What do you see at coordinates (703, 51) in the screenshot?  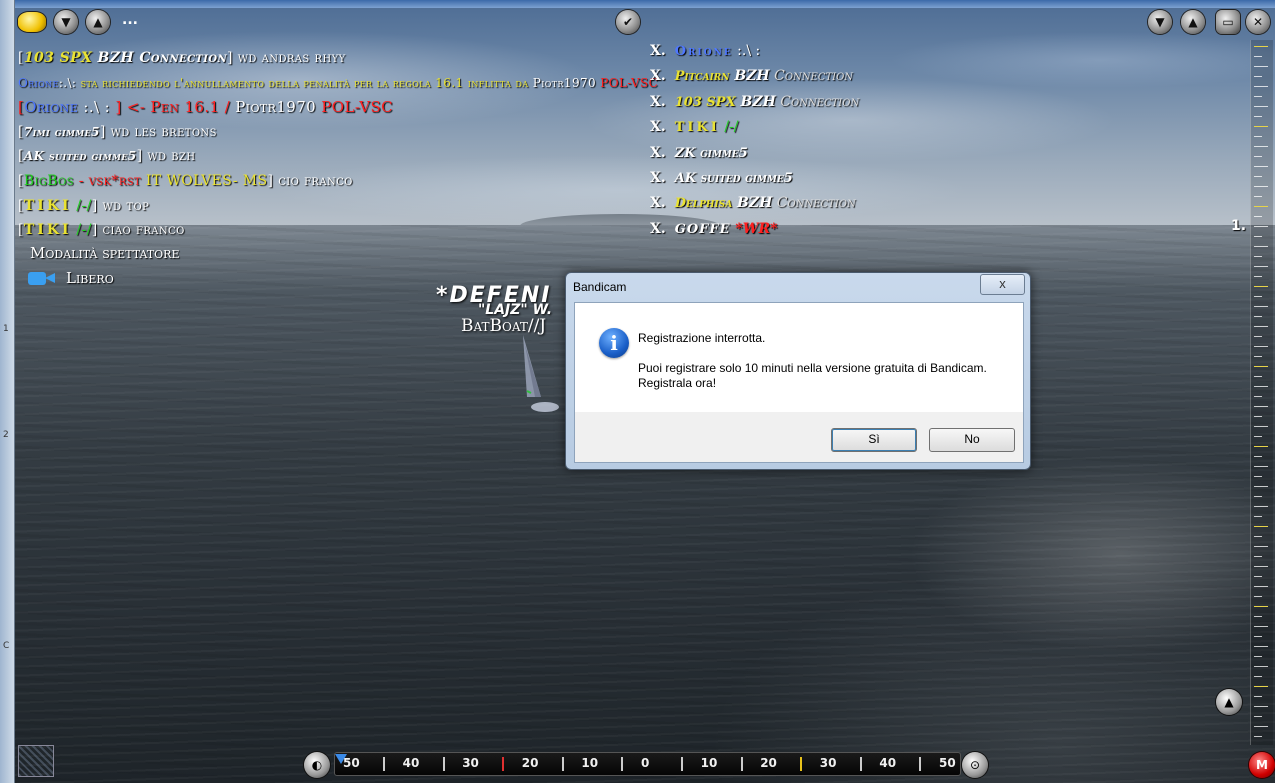 I see `leaderboard-name: Orione` at bounding box center [703, 51].